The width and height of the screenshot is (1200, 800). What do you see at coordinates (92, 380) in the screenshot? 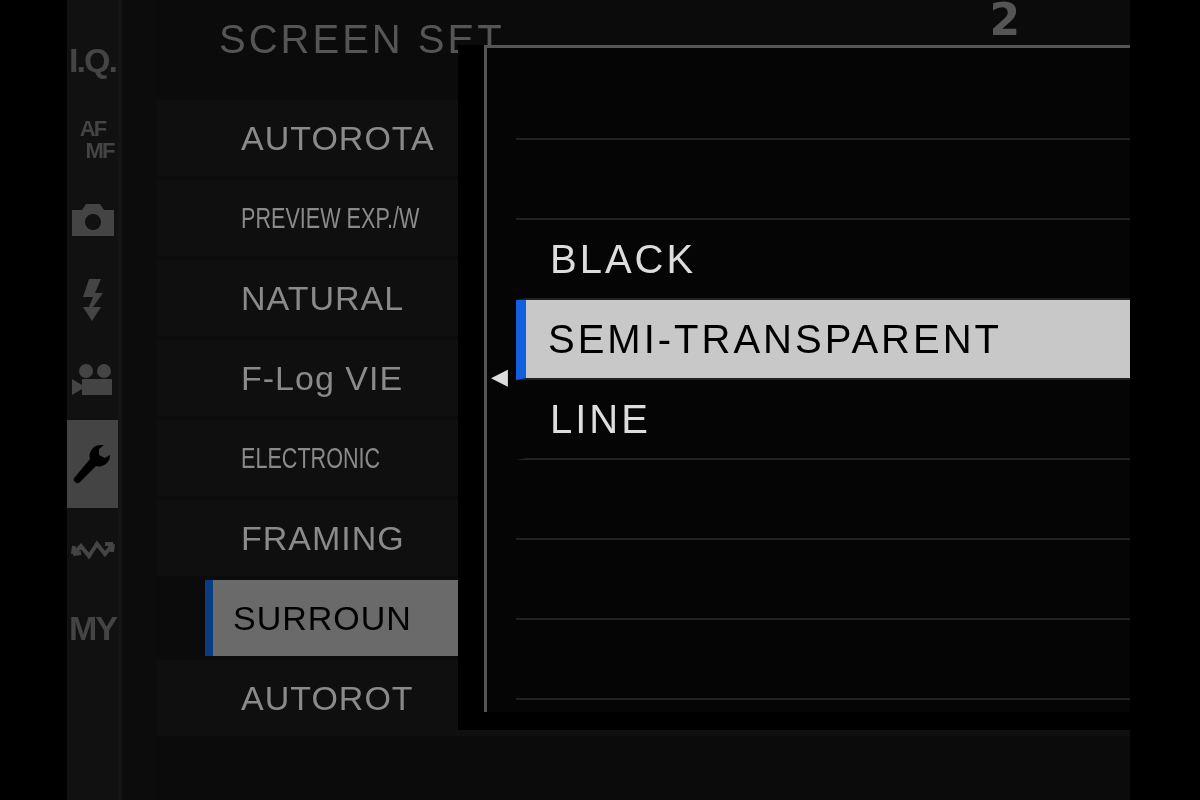
I see `movie-camera-icon` at bounding box center [92, 380].